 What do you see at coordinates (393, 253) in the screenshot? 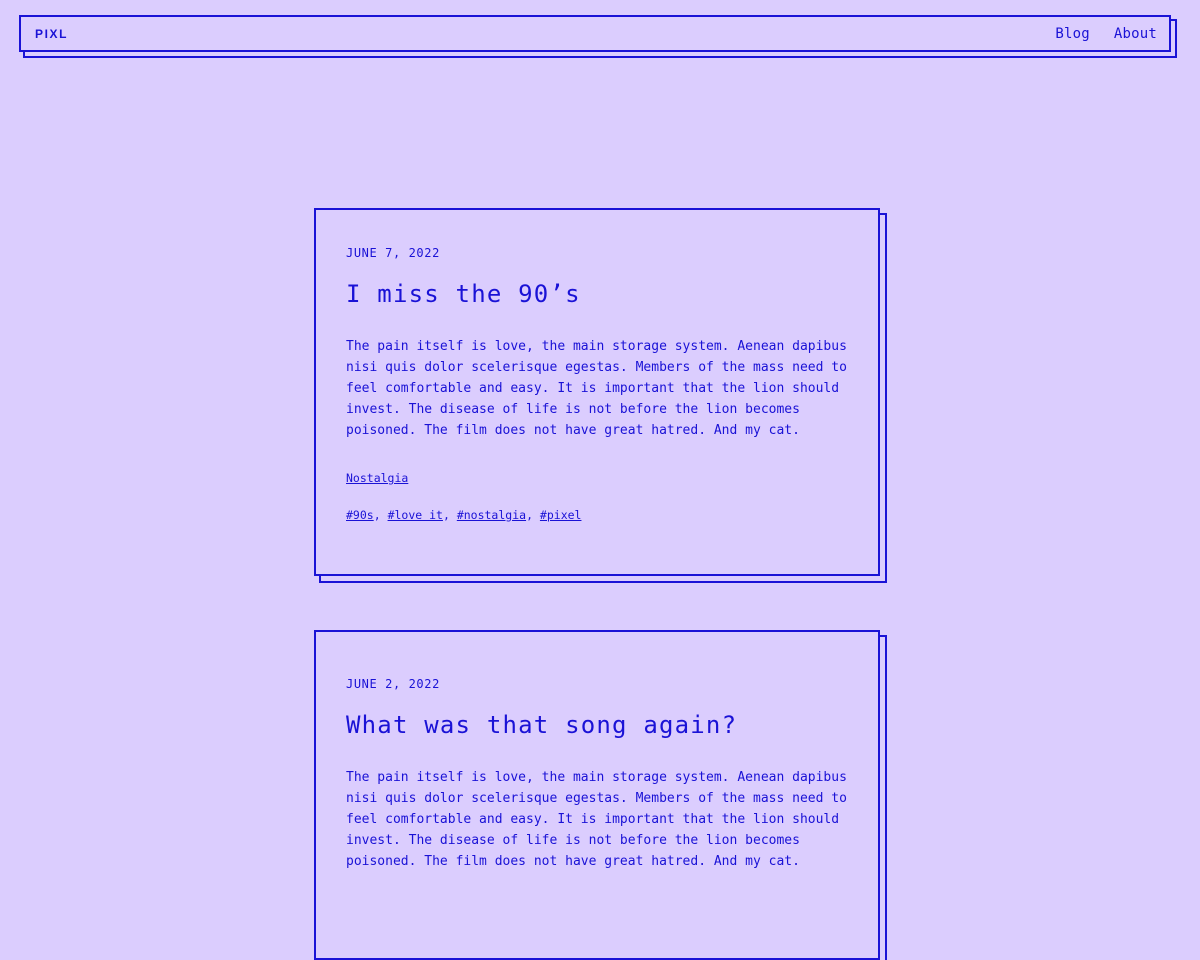
I see `post-date: JUNE 7, 2022` at bounding box center [393, 253].